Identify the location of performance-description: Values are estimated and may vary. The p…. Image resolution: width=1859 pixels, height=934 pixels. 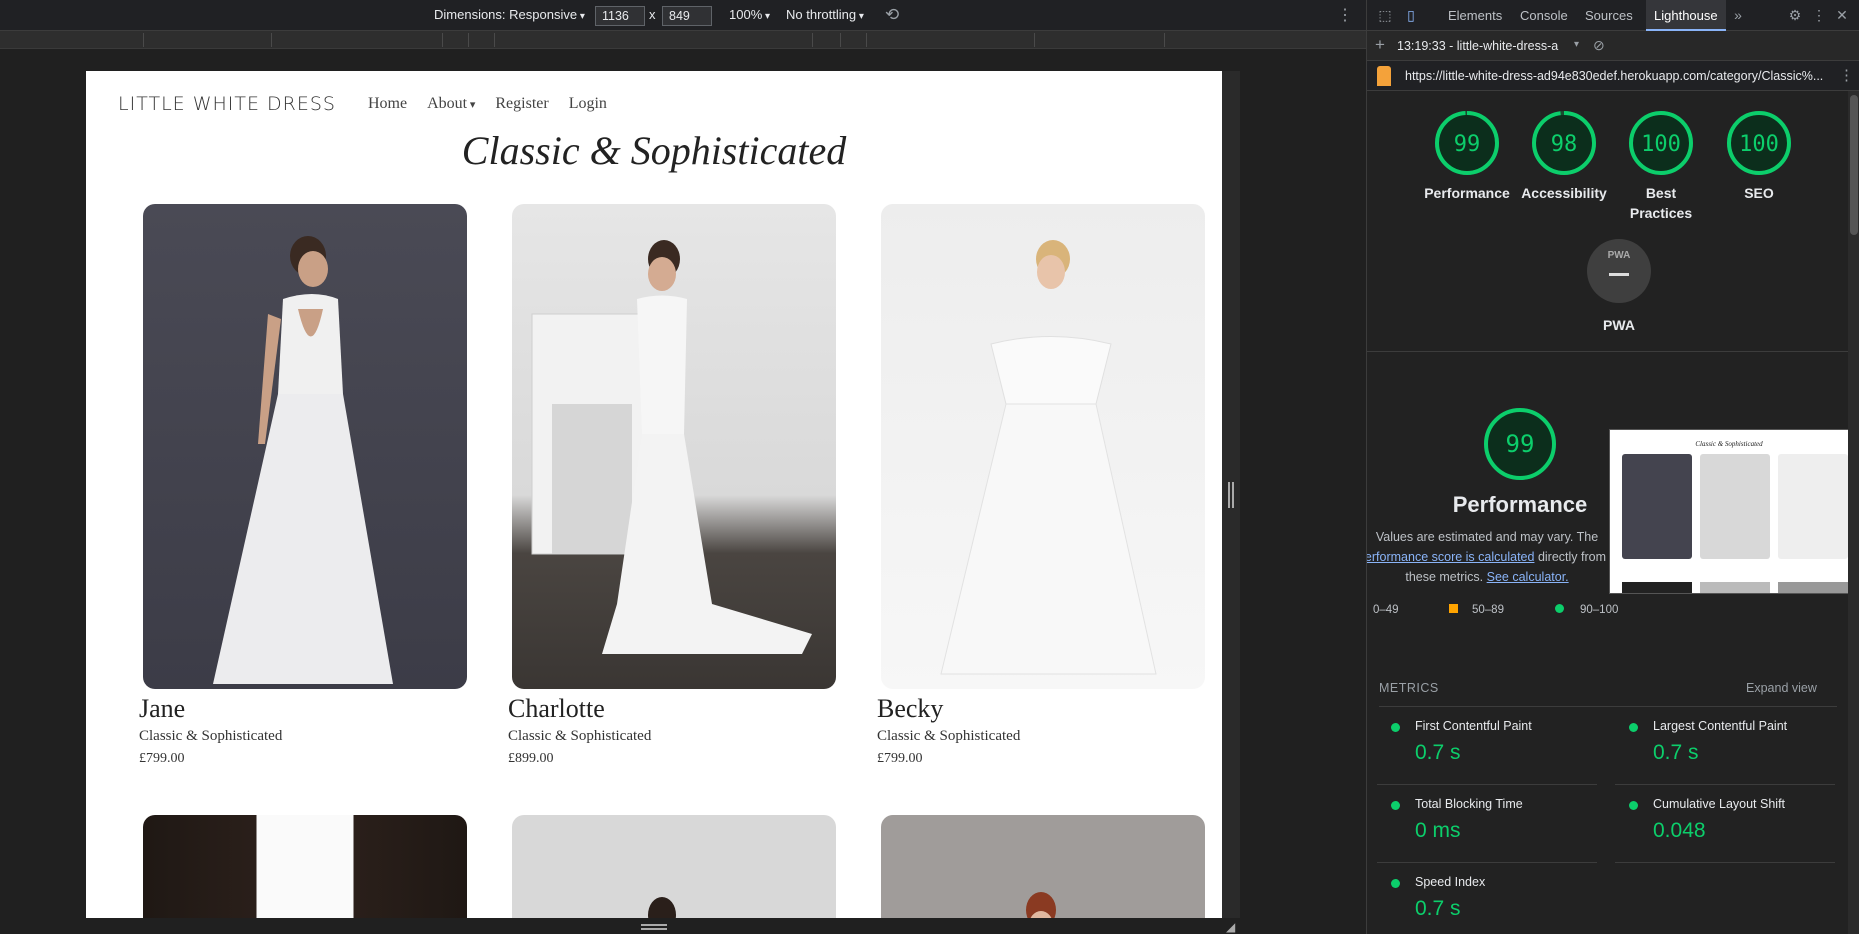
(1487, 557).